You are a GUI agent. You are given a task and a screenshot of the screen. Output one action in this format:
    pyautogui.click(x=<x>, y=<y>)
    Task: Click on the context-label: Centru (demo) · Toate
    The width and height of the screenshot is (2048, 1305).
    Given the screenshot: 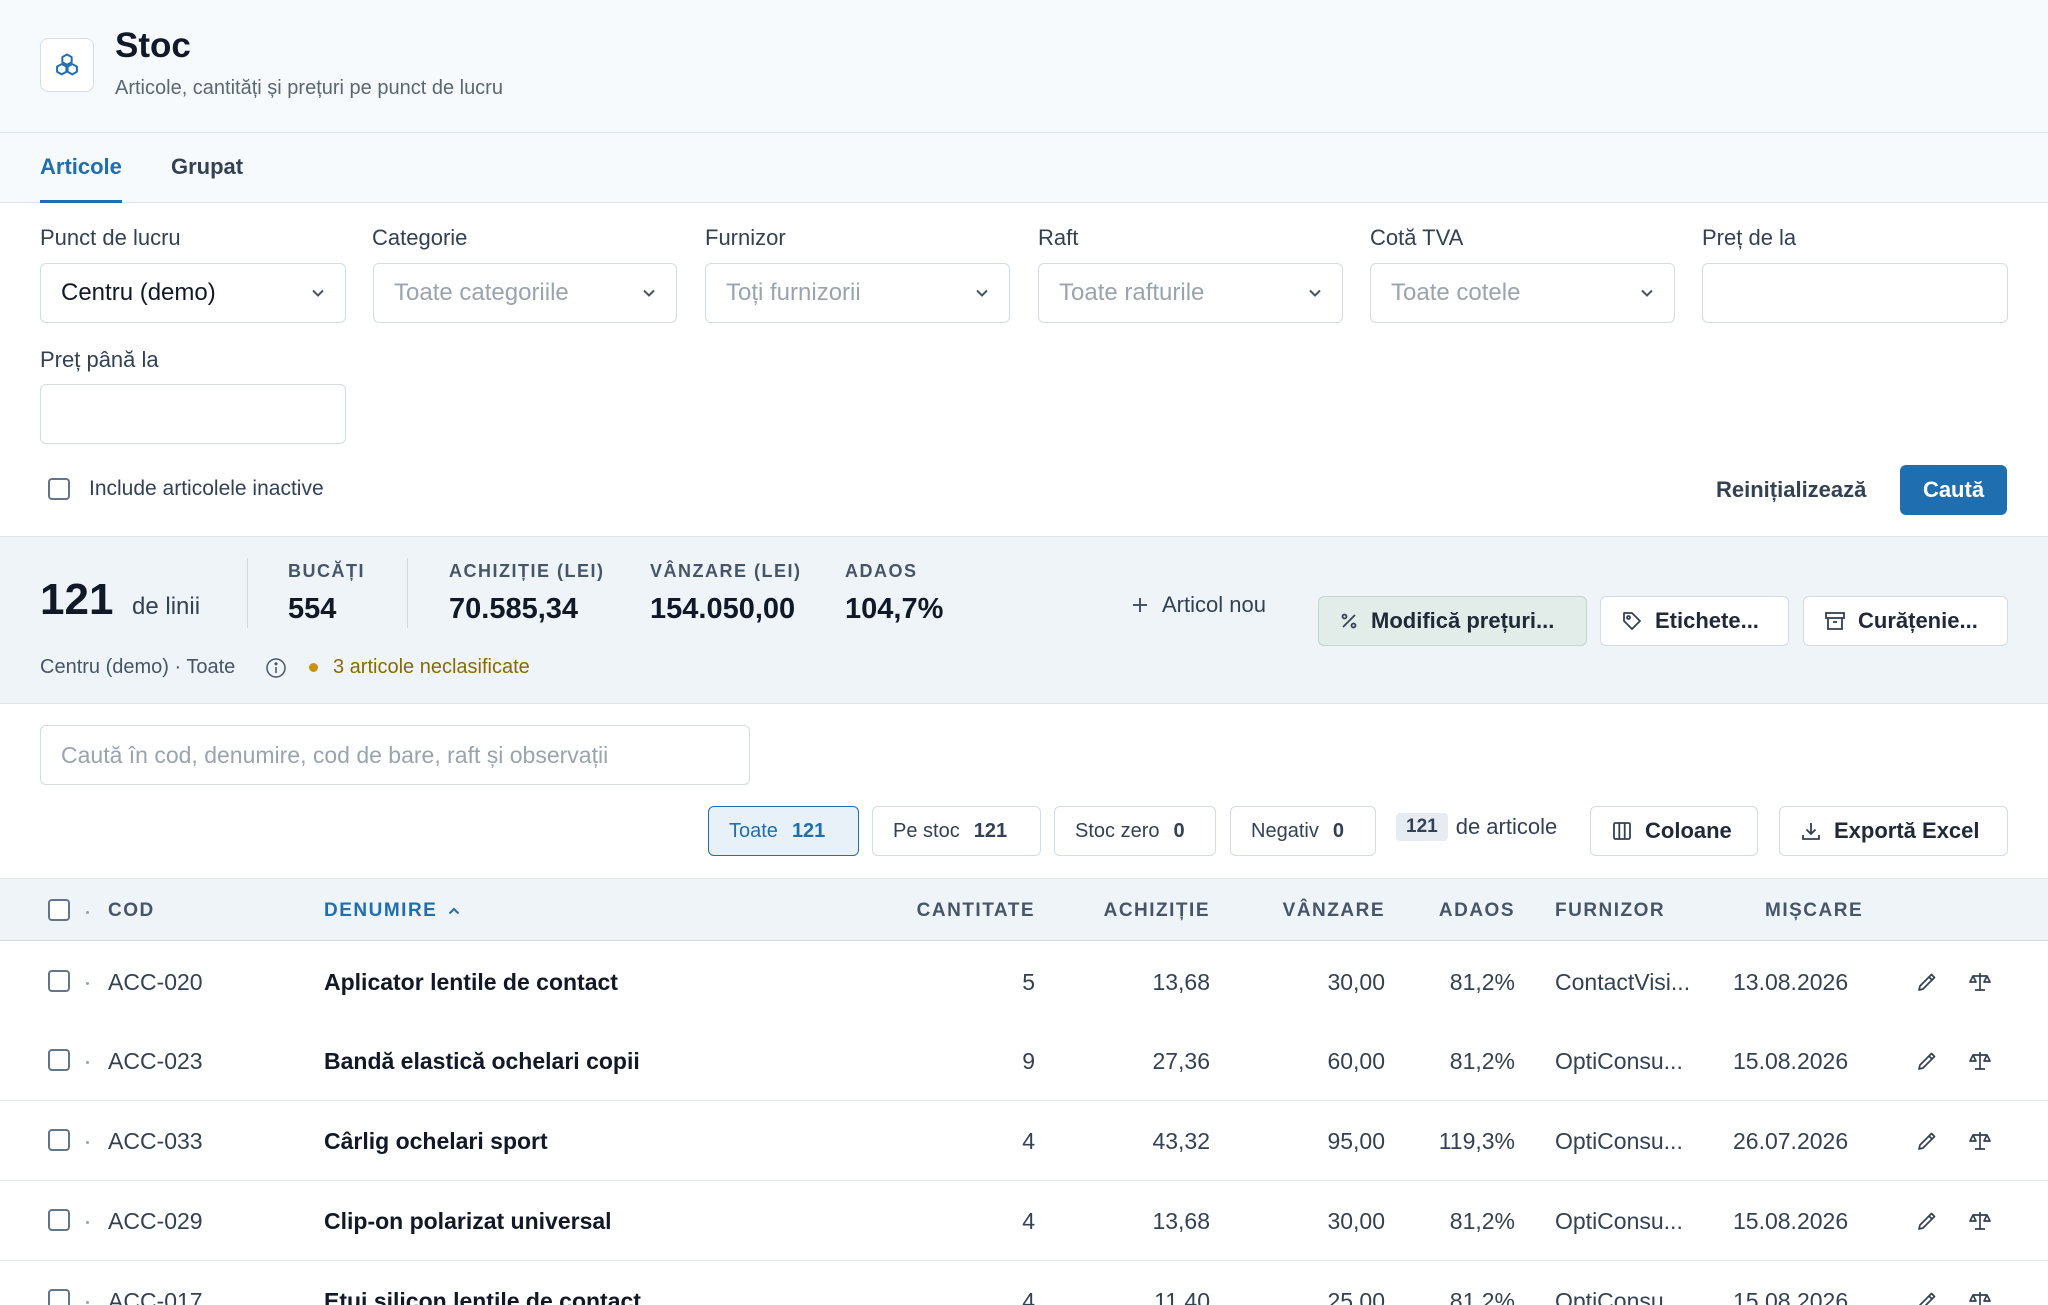 What is the action you would take?
    pyautogui.click(x=138, y=667)
    